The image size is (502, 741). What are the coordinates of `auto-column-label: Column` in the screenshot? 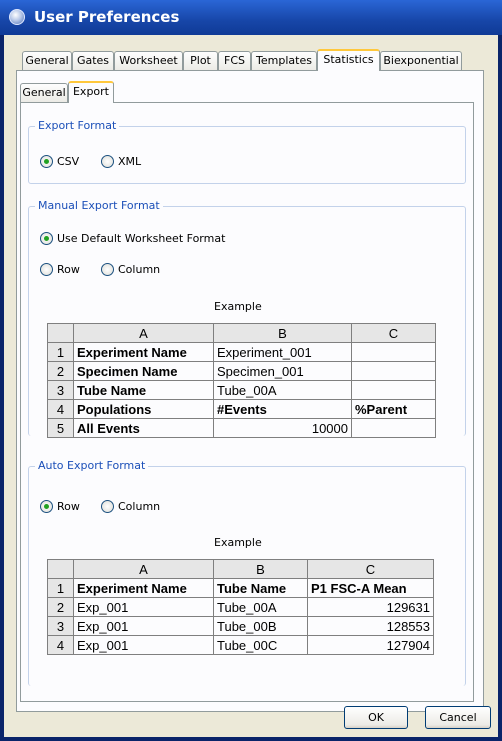 It's located at (139, 506).